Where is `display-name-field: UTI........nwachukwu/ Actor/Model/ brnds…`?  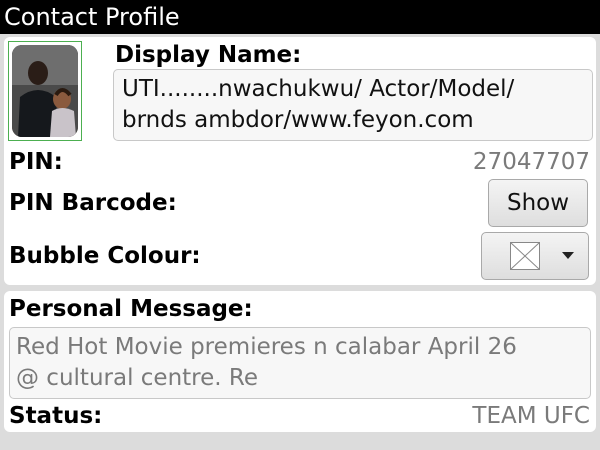 display-name-field: UTI........nwachukwu/ Actor/Model/ brnds… is located at coordinates (353, 105).